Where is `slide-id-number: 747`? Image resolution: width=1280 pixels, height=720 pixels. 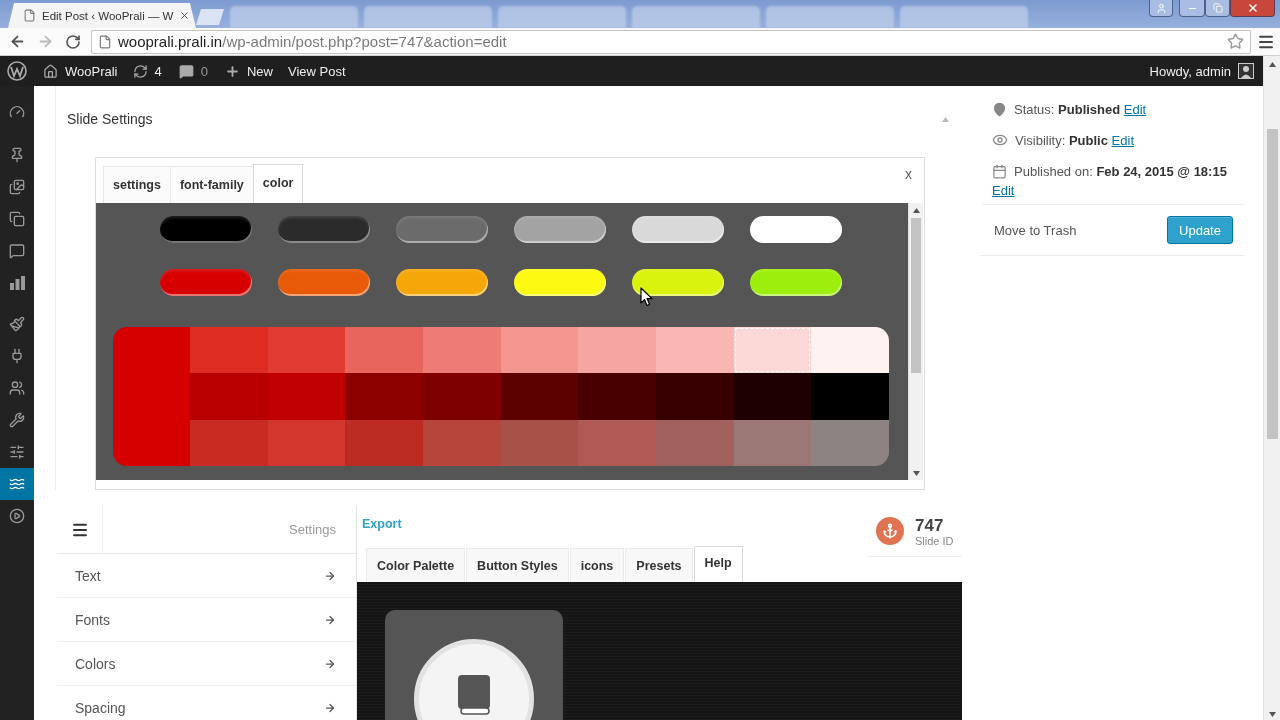 slide-id-number: 747 is located at coordinates (930, 525).